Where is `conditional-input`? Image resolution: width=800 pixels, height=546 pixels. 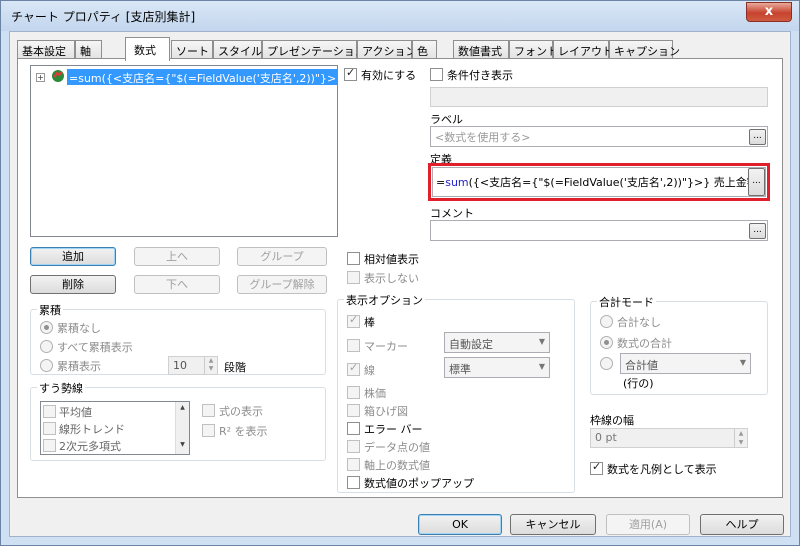
conditional-input is located at coordinates (599, 97).